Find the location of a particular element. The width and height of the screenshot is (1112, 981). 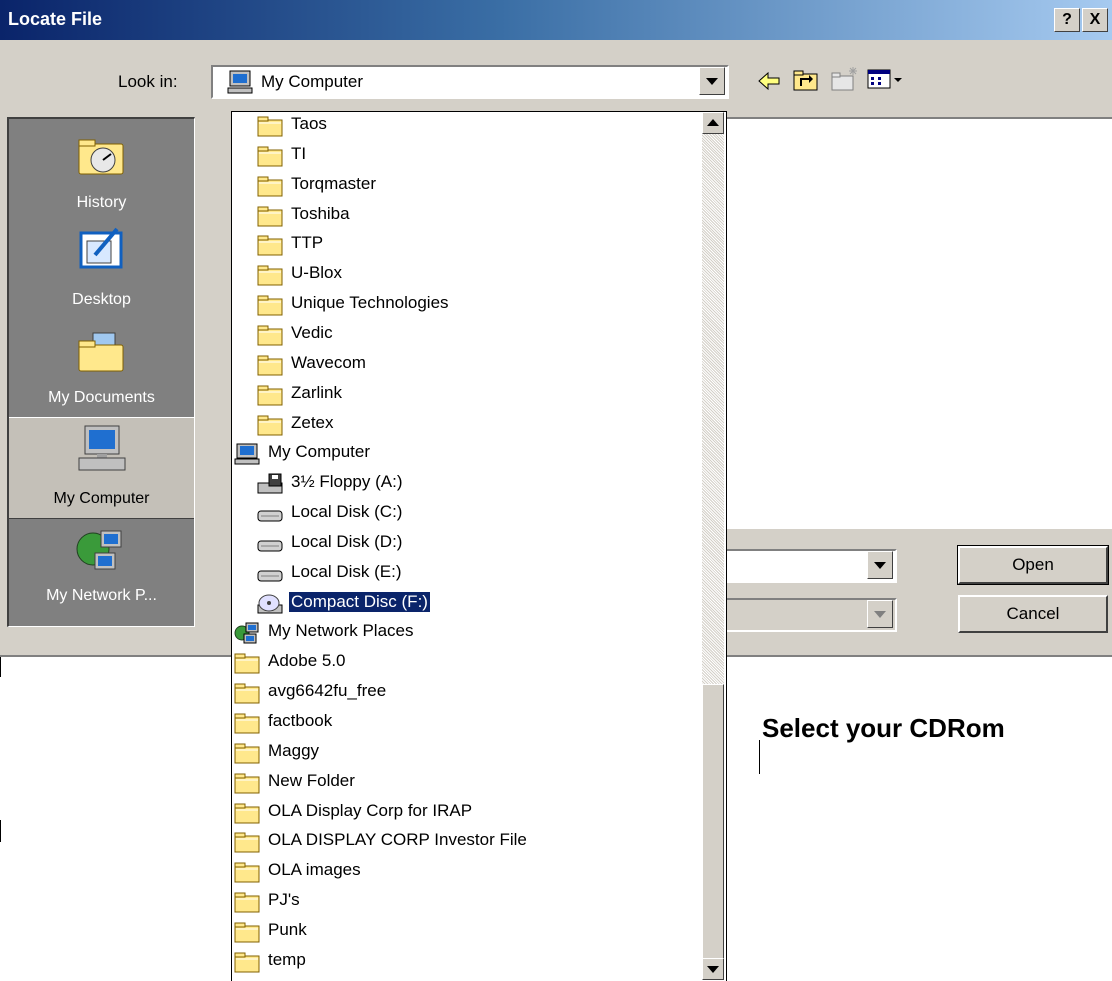

dropdown-item-label: Punk is located at coordinates (287, 929).